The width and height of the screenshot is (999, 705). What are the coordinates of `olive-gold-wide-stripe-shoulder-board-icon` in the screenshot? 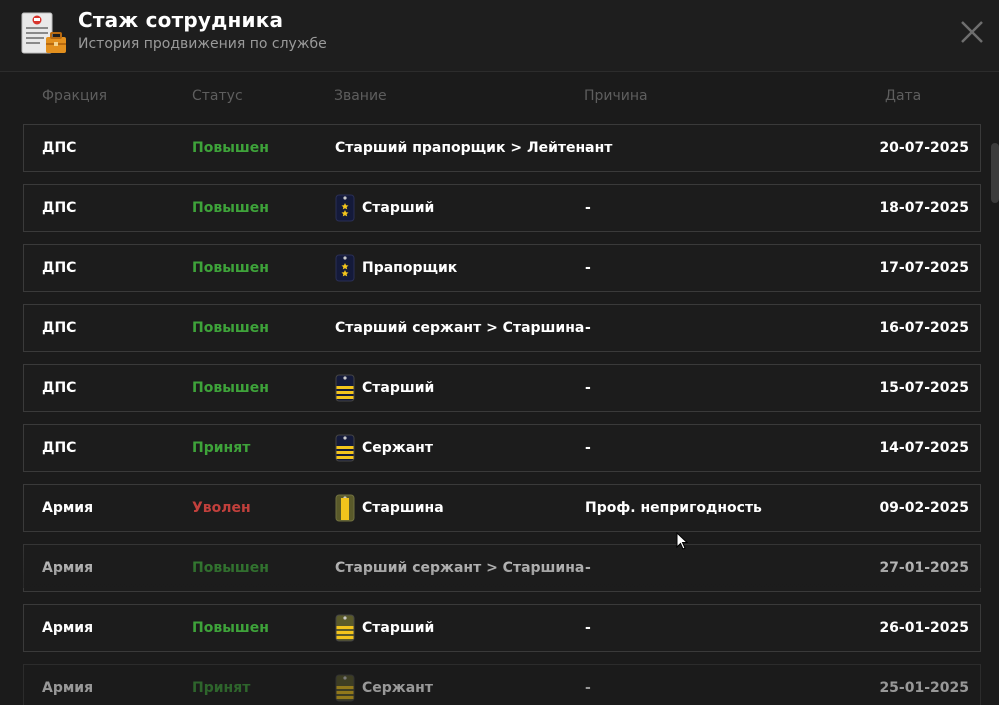 It's located at (345, 508).